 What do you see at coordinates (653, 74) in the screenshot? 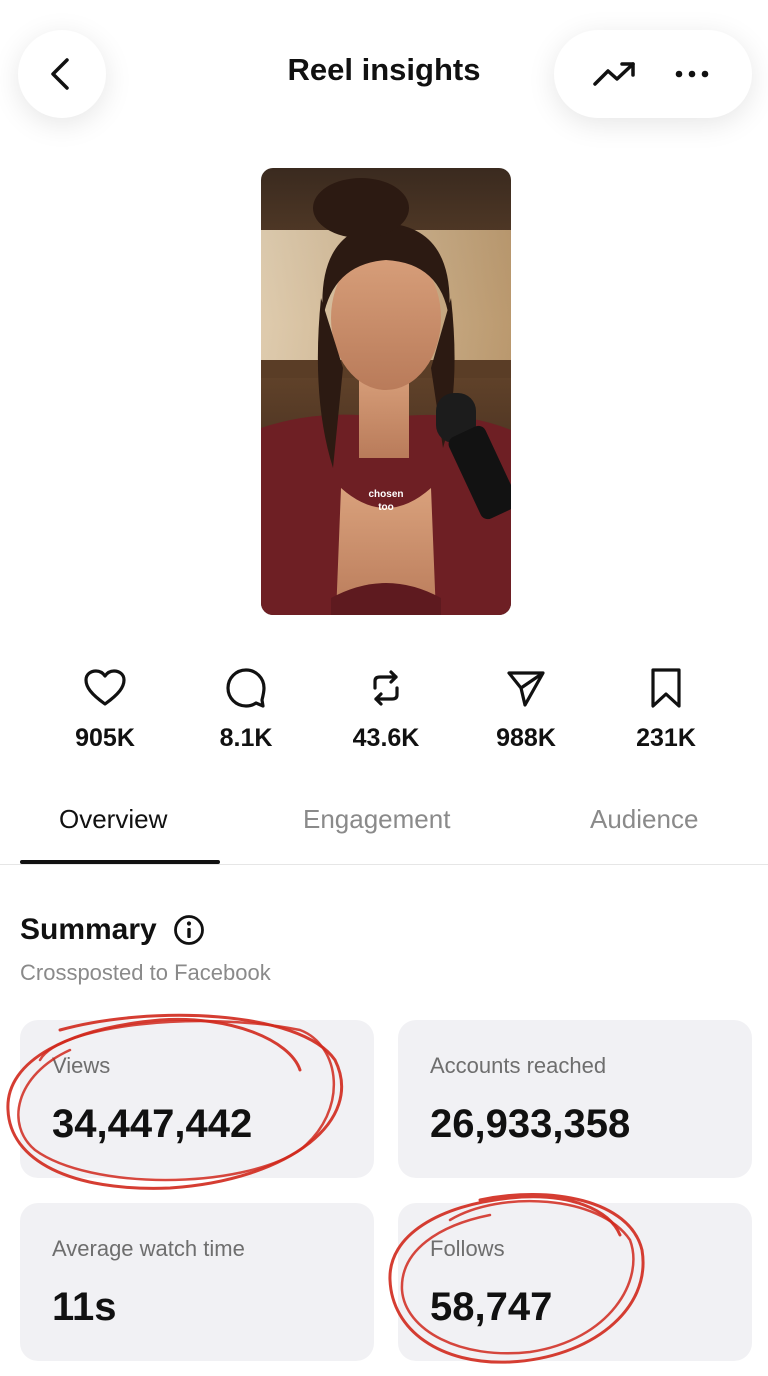
I see `header-actions` at bounding box center [653, 74].